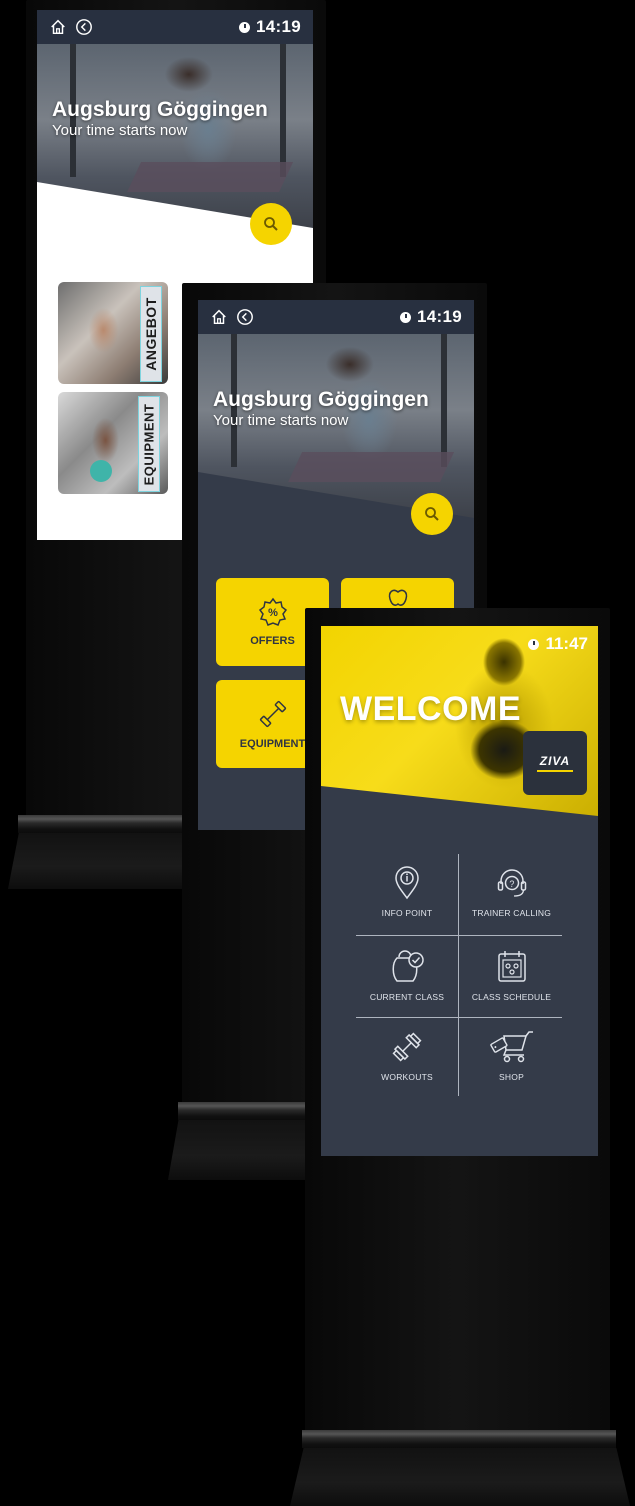 The image size is (635, 1506). Describe the element at coordinates (103, 824) in the screenshot. I see `back-kiosk-base` at that location.